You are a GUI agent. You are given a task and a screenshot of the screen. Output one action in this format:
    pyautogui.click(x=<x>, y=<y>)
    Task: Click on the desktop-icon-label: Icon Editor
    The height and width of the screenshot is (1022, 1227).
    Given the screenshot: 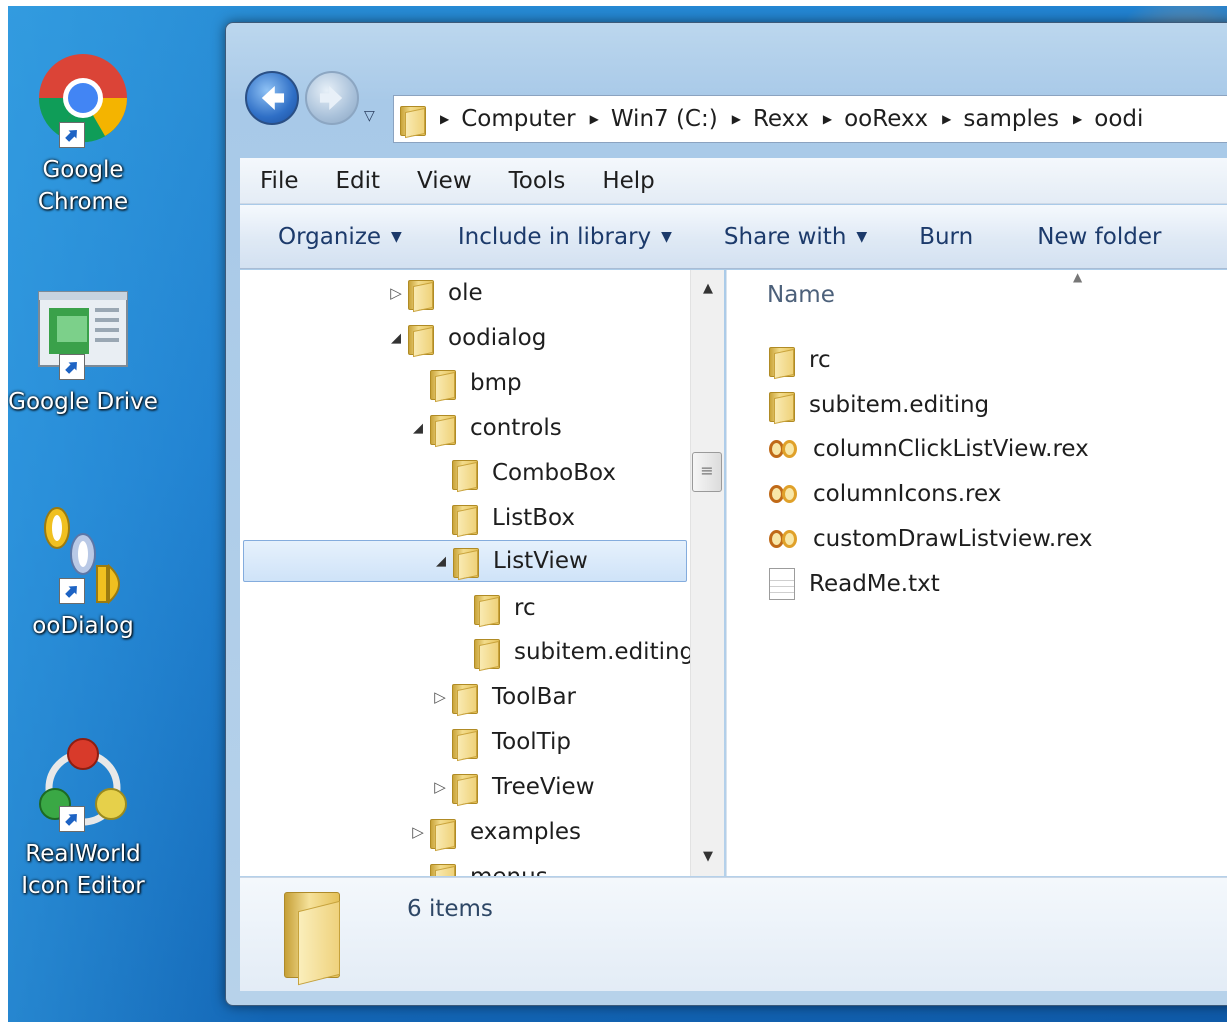 What is the action you would take?
    pyautogui.click(x=83, y=886)
    